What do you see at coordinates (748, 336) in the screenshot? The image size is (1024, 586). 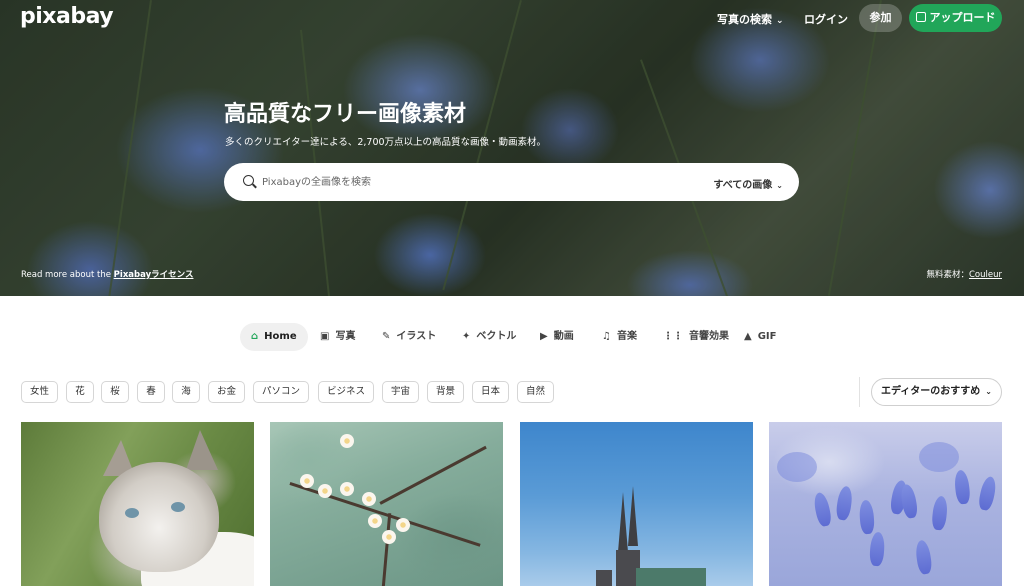 I see `flame-icon: ▲` at bounding box center [748, 336].